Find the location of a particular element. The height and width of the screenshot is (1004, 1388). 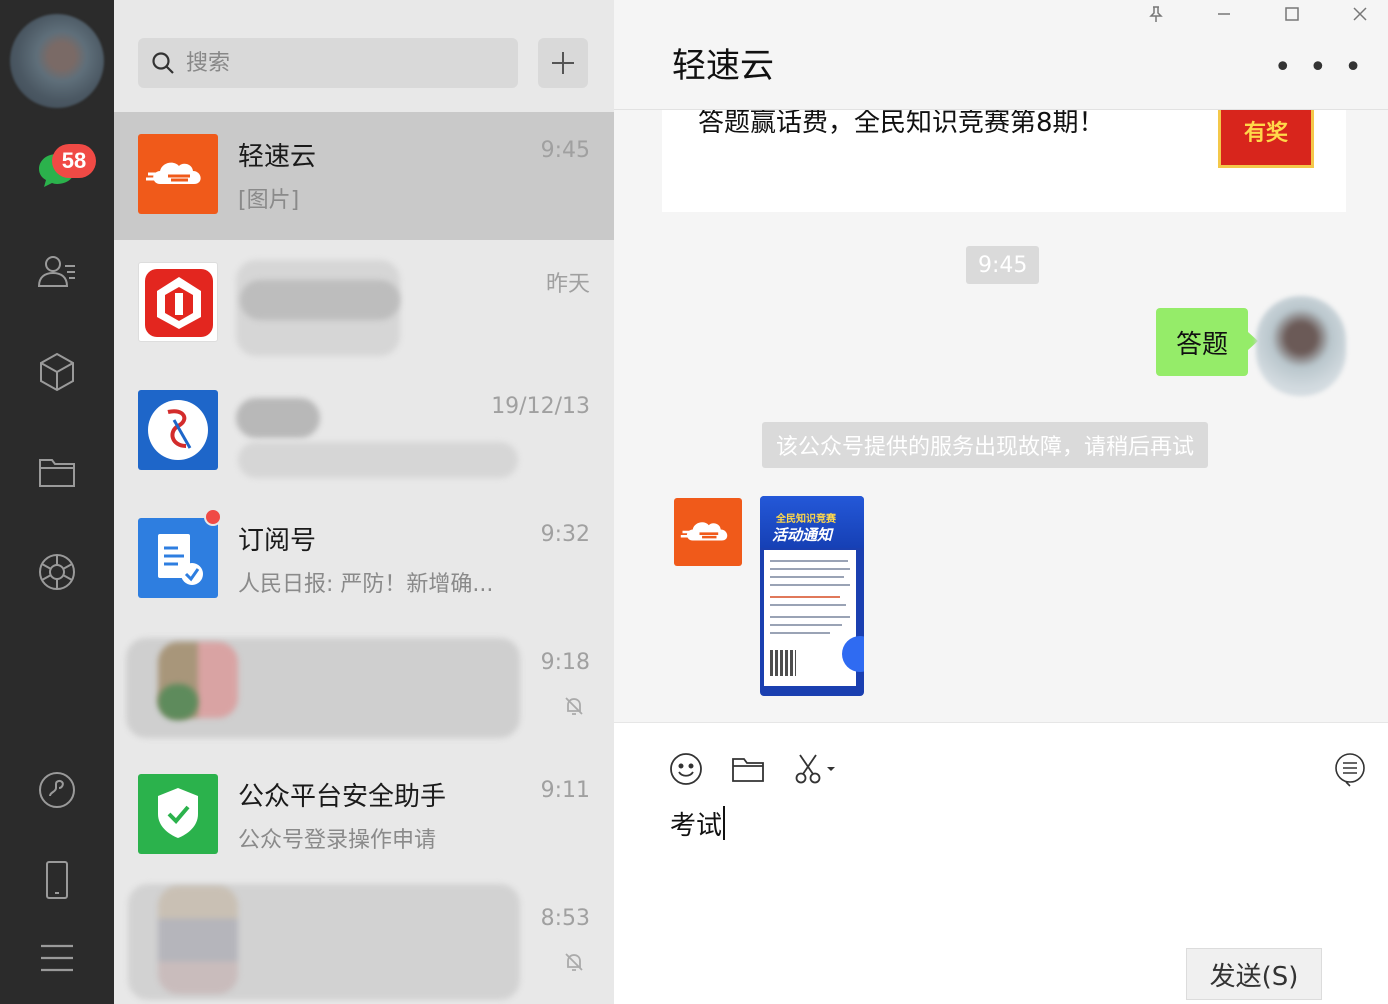

conversation-name: 订阅号 is located at coordinates (277, 541).